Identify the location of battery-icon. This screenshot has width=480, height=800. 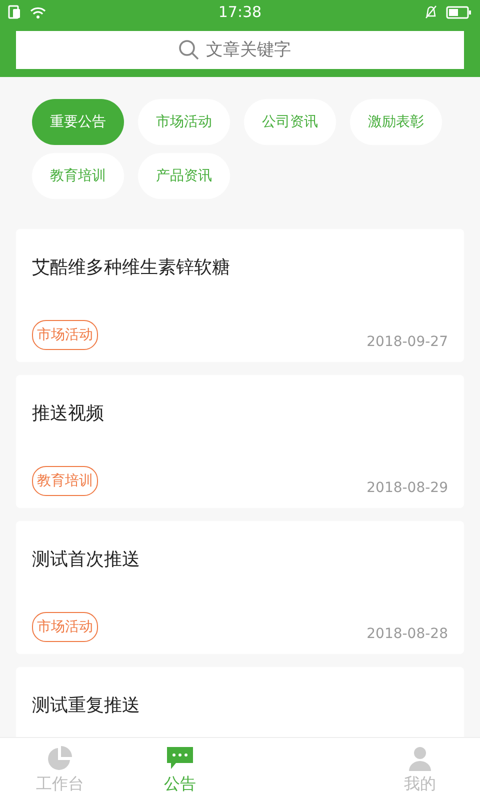
(459, 12).